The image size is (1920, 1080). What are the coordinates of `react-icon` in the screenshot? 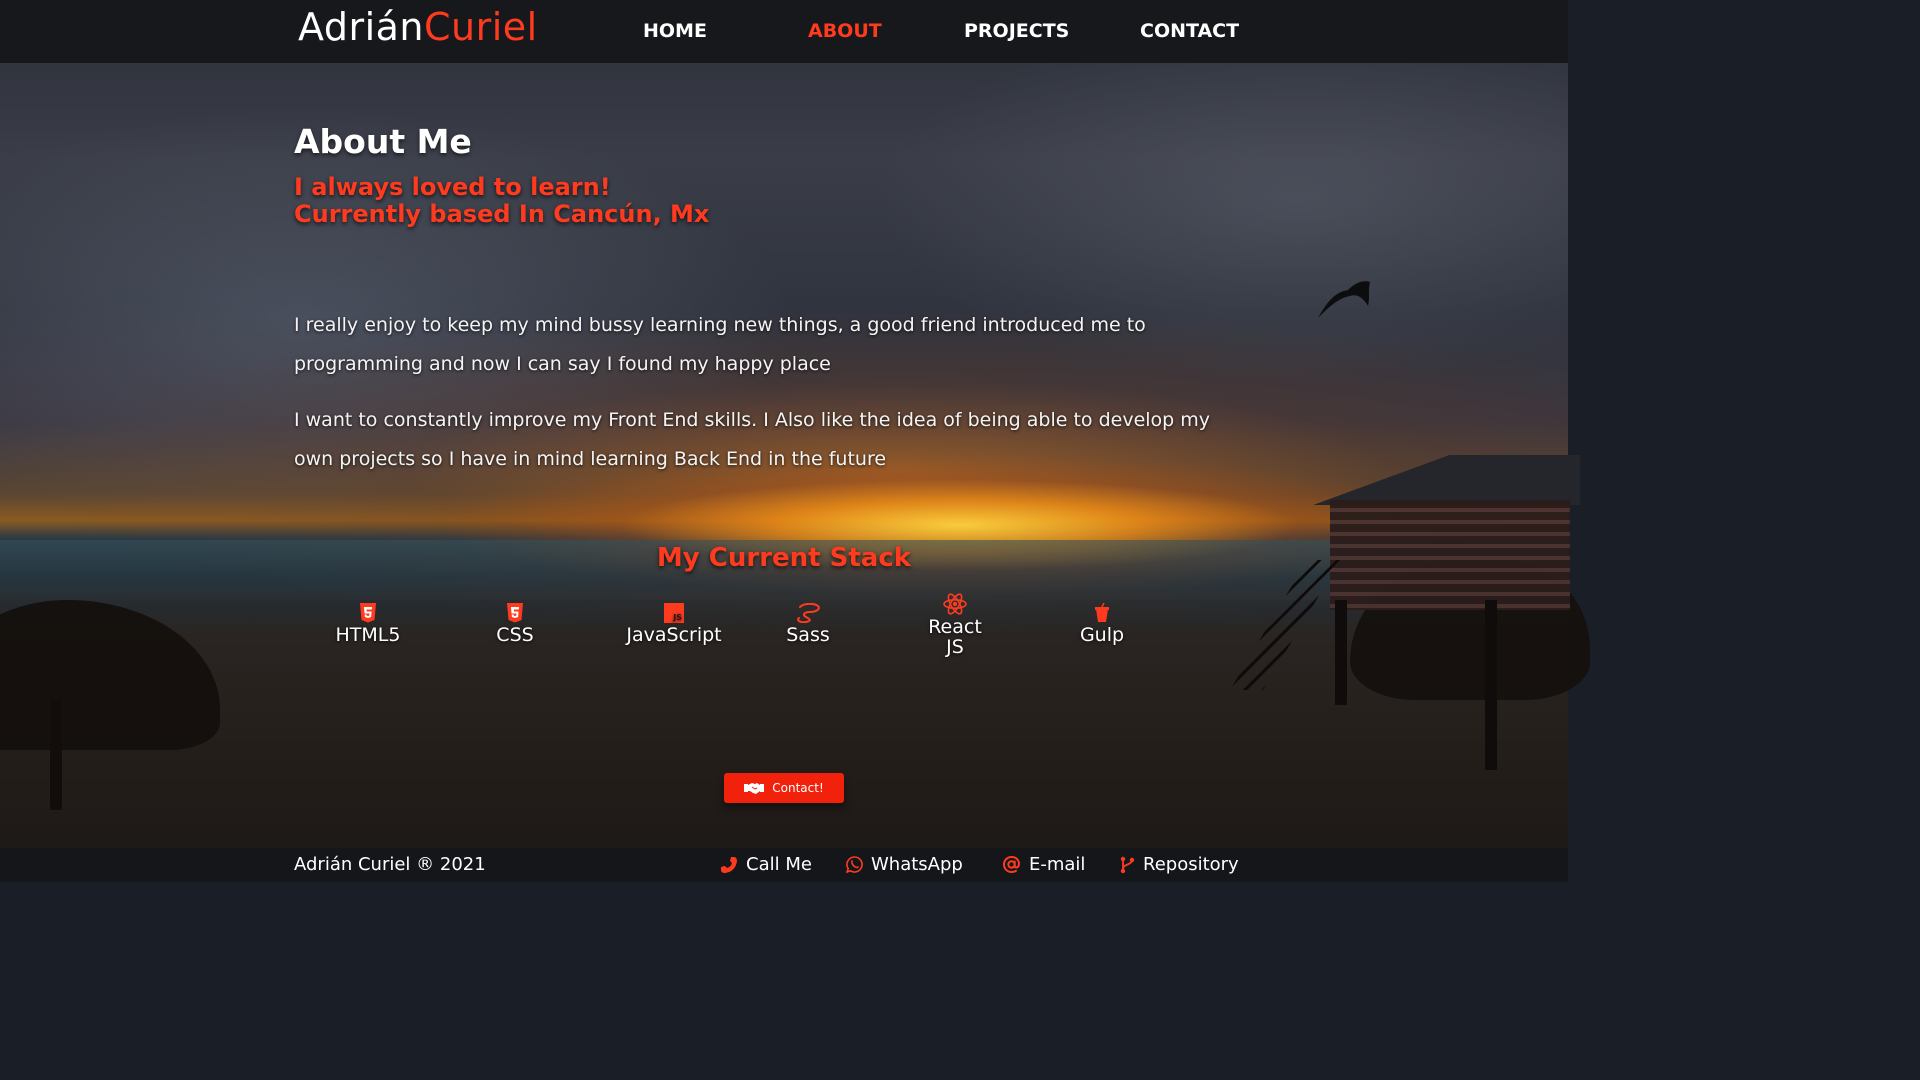 It's located at (955, 604).